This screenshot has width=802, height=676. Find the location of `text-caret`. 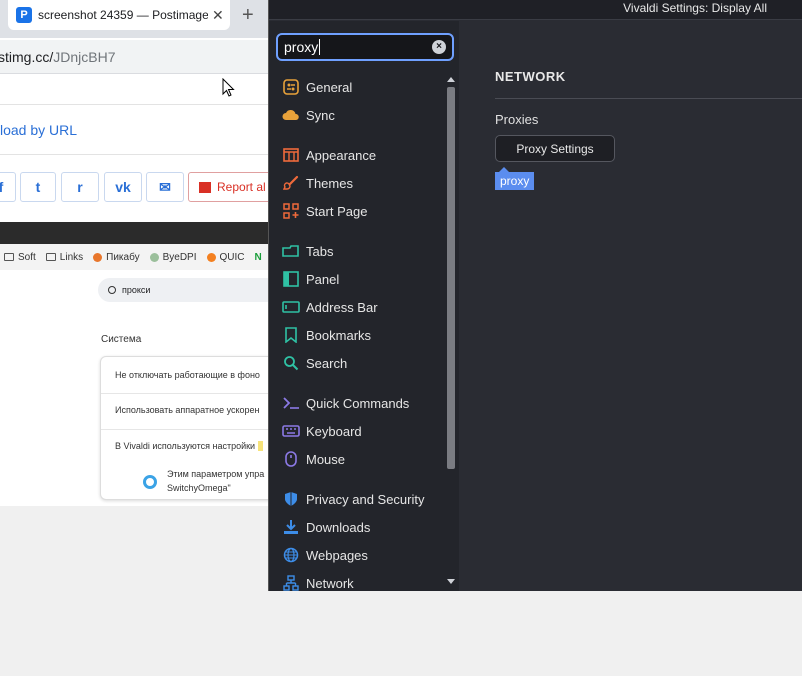

text-caret is located at coordinates (320, 47).